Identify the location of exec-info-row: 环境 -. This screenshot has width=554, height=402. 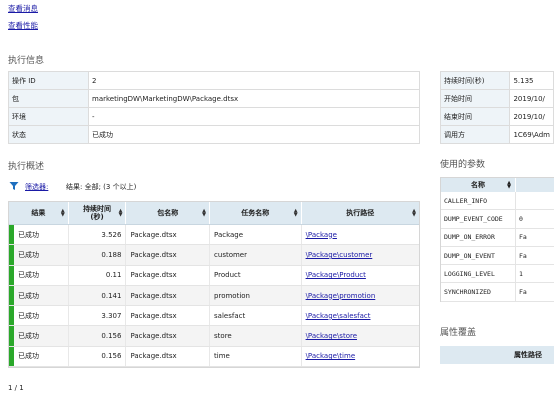
(214, 116).